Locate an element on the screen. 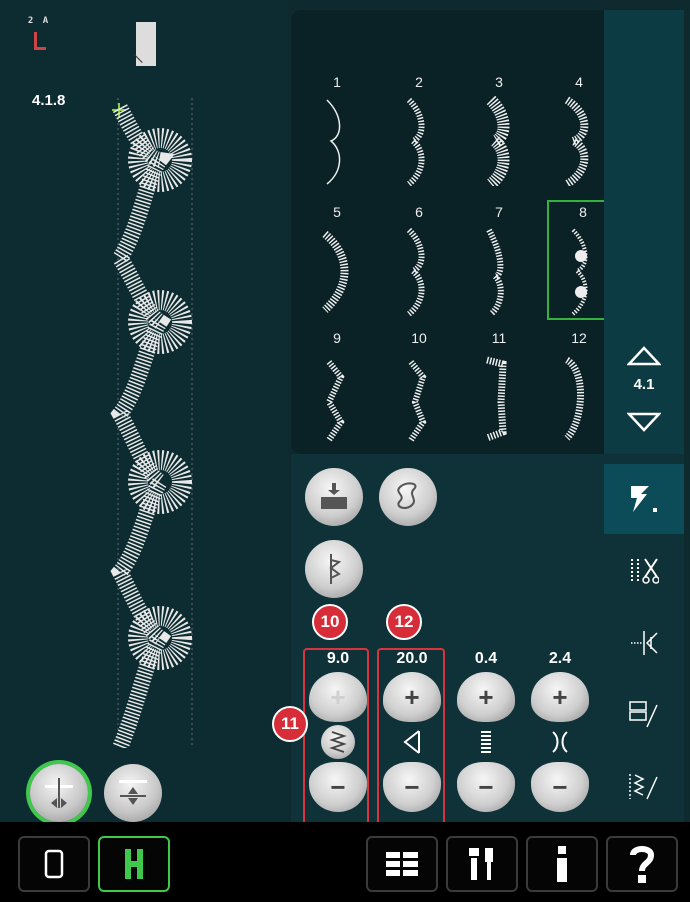 The image size is (690, 902). sequencing-button is located at coordinates (334, 569).